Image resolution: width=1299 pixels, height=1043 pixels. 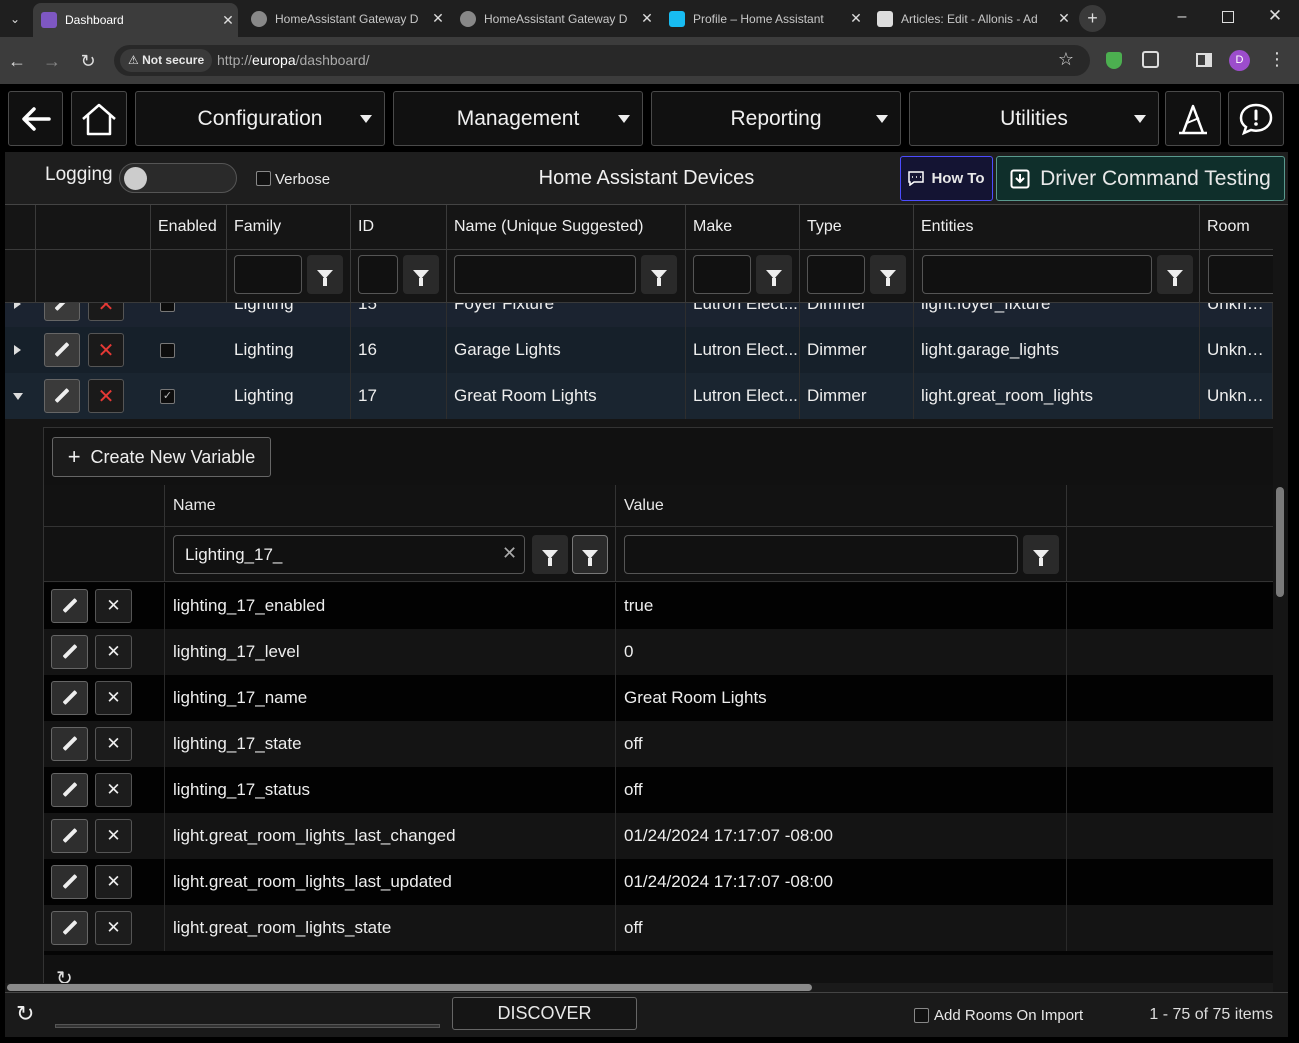 What do you see at coordinates (774, 274) in the screenshot?
I see `make-filter-button` at bounding box center [774, 274].